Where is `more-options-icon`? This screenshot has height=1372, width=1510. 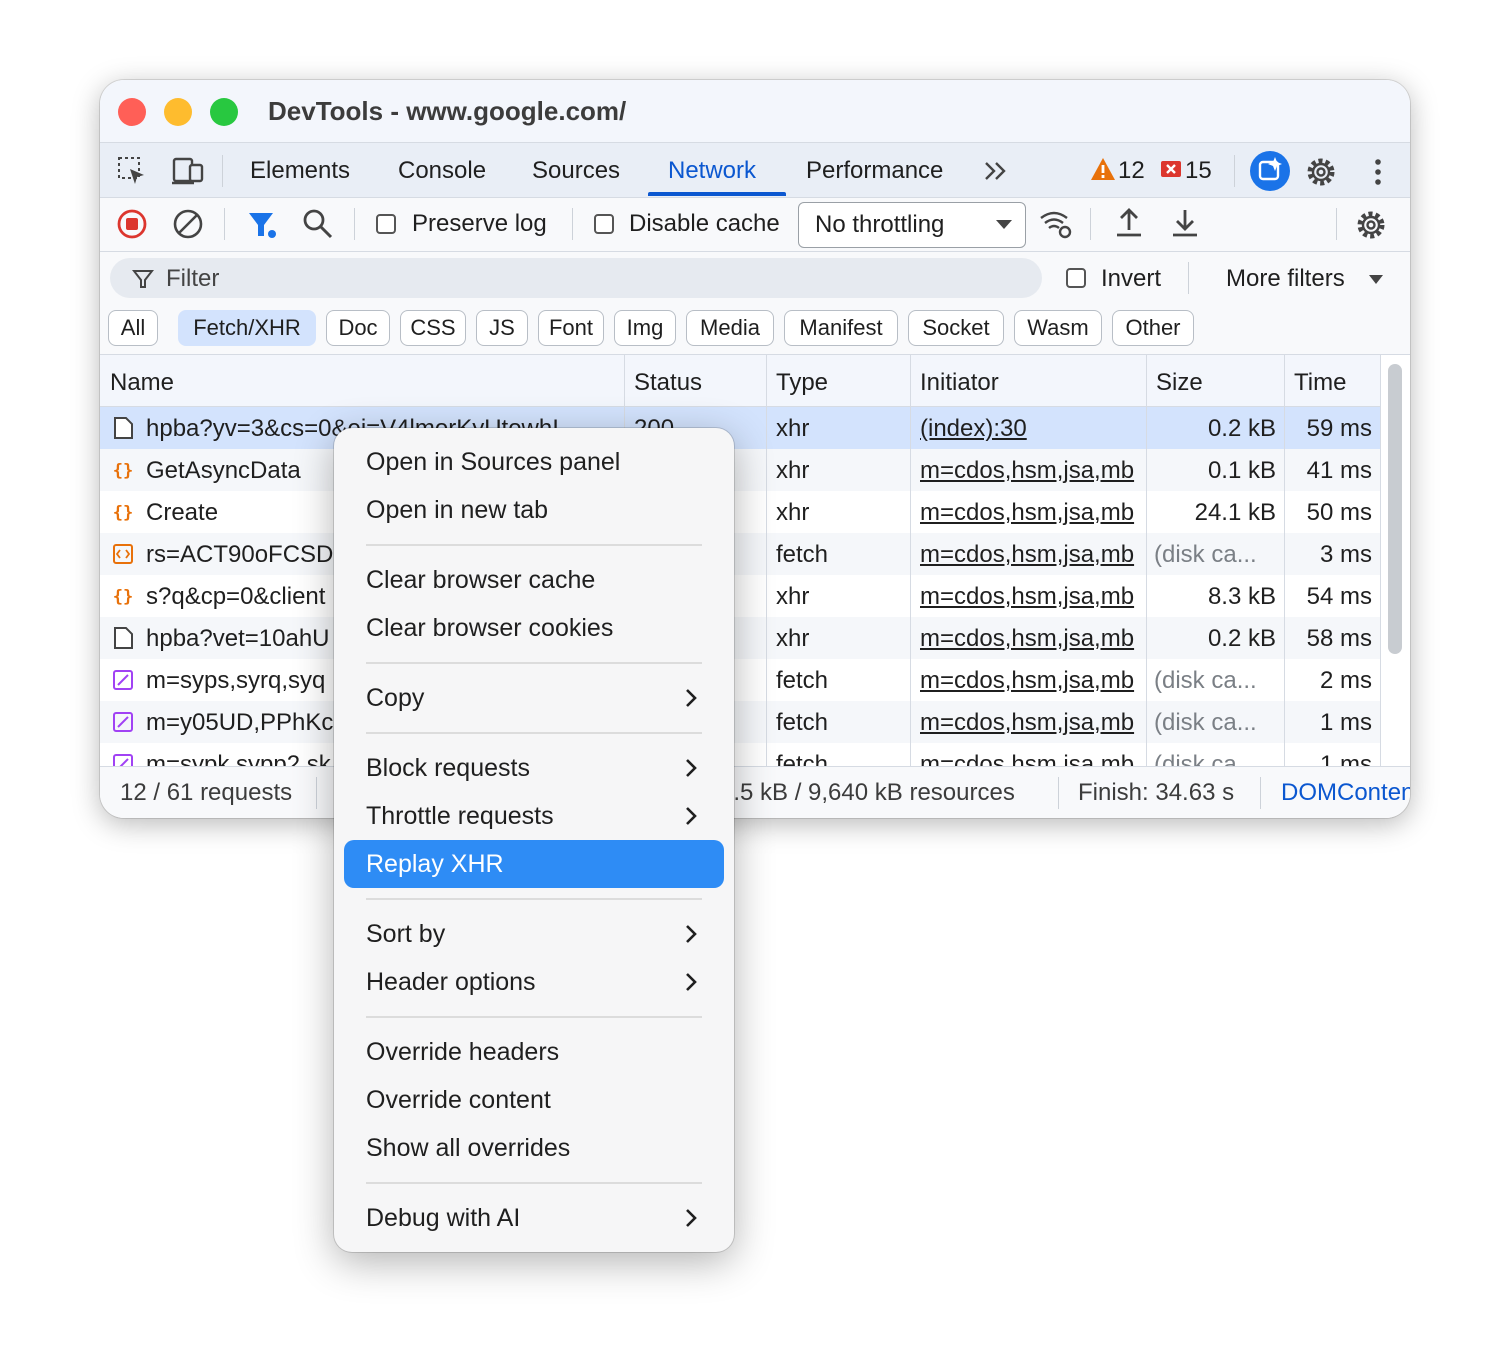
more-options-icon is located at coordinates (1378, 172).